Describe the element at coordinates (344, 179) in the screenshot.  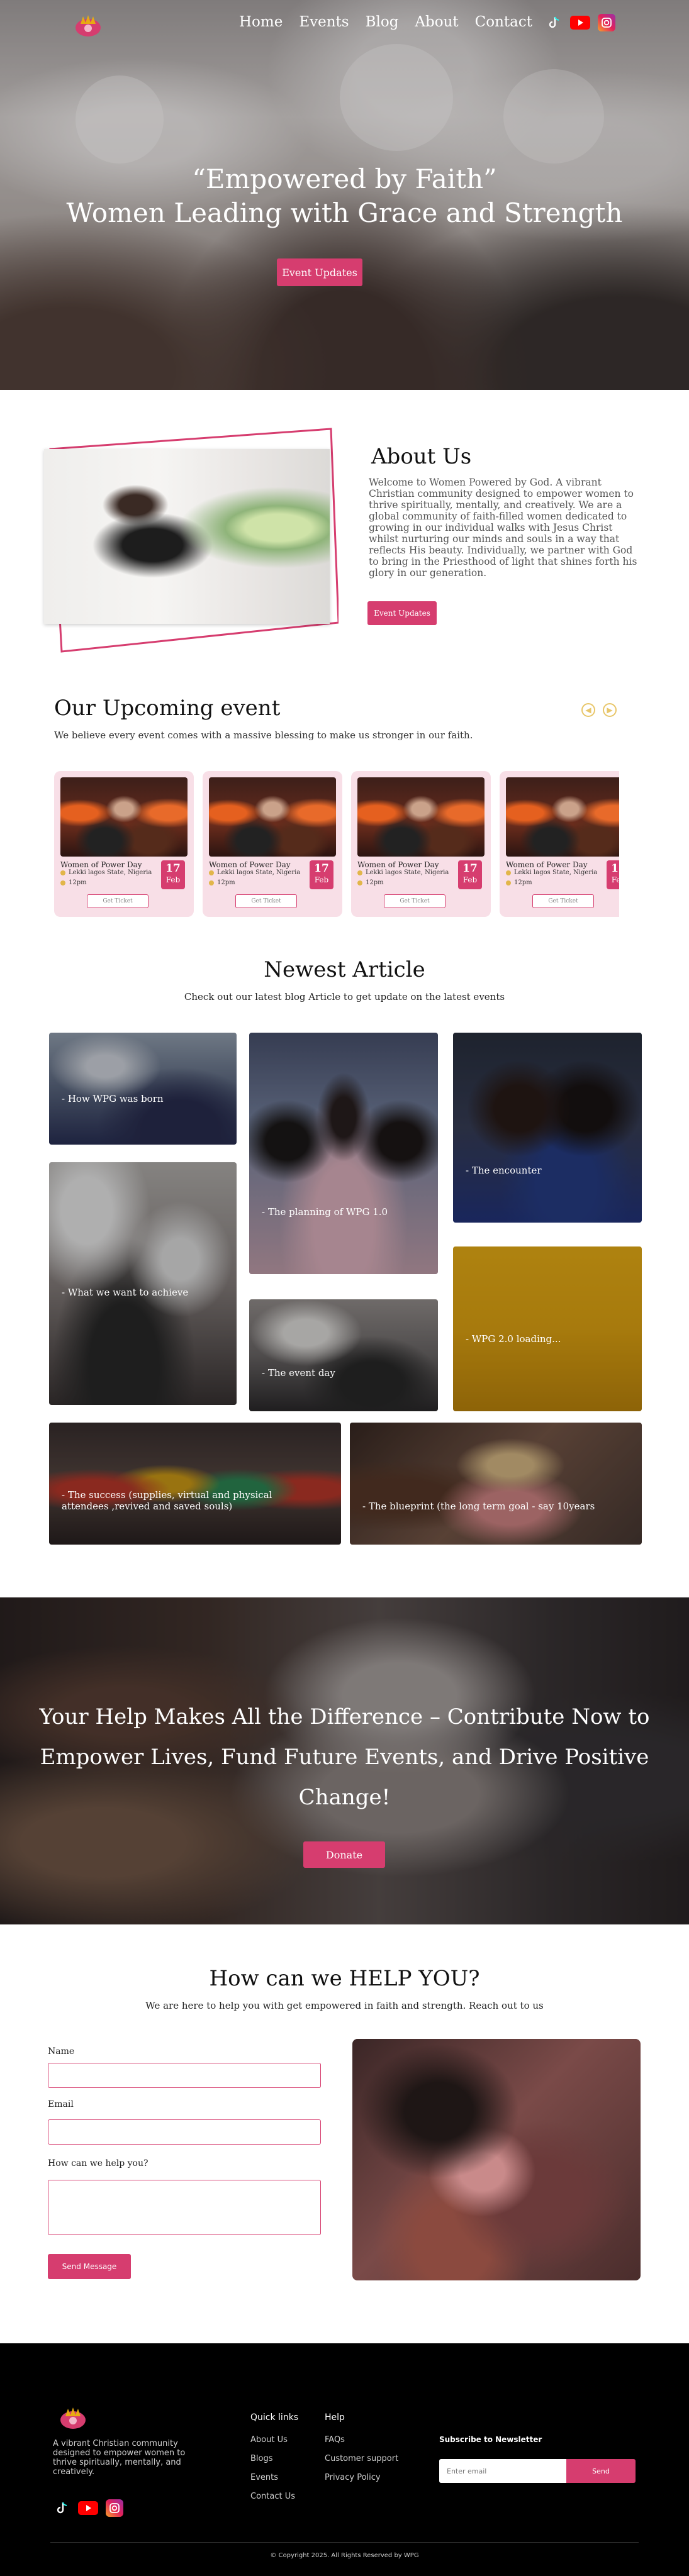
I see `hero-quote-line1: “Empowered by Faith”` at that location.